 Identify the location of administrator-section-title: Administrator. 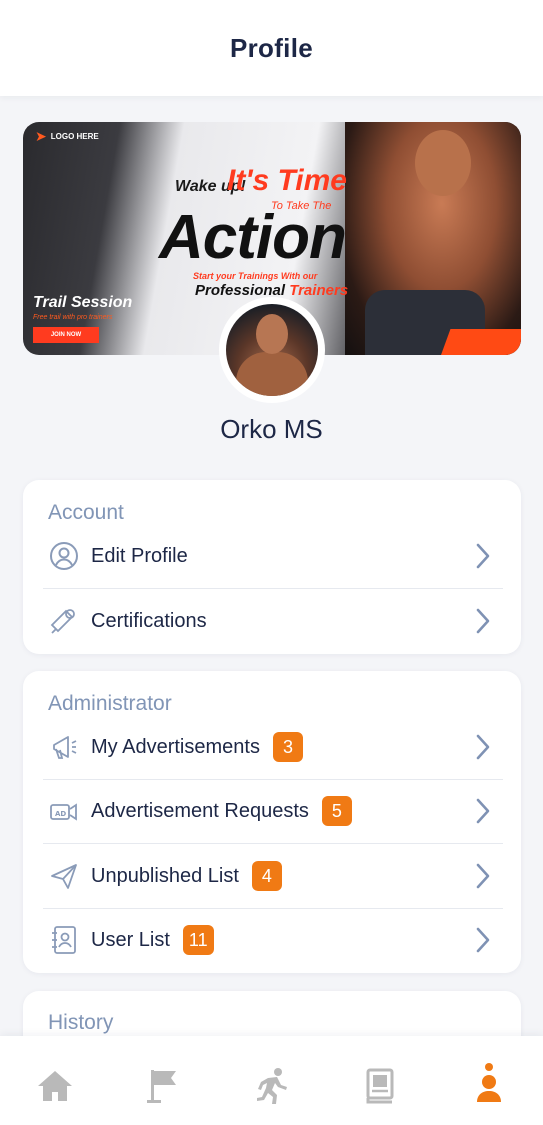
(110, 703).